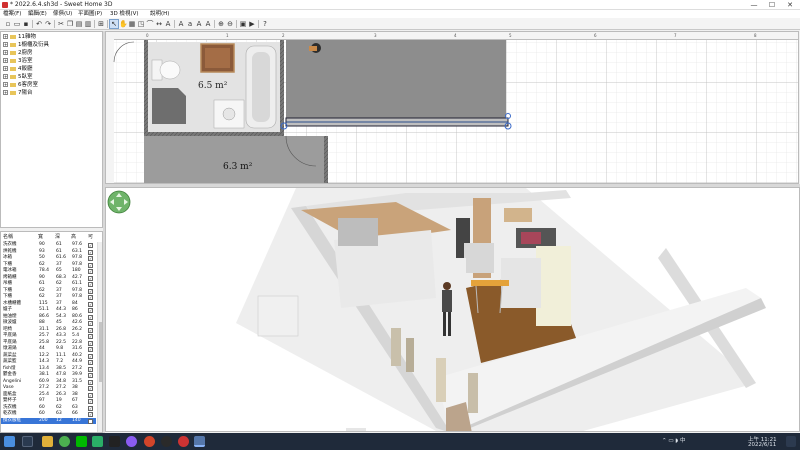  Describe the element at coordinates (124, 14) in the screenshot. I see `menu-3d-view: 3D 檢視(V)` at that location.